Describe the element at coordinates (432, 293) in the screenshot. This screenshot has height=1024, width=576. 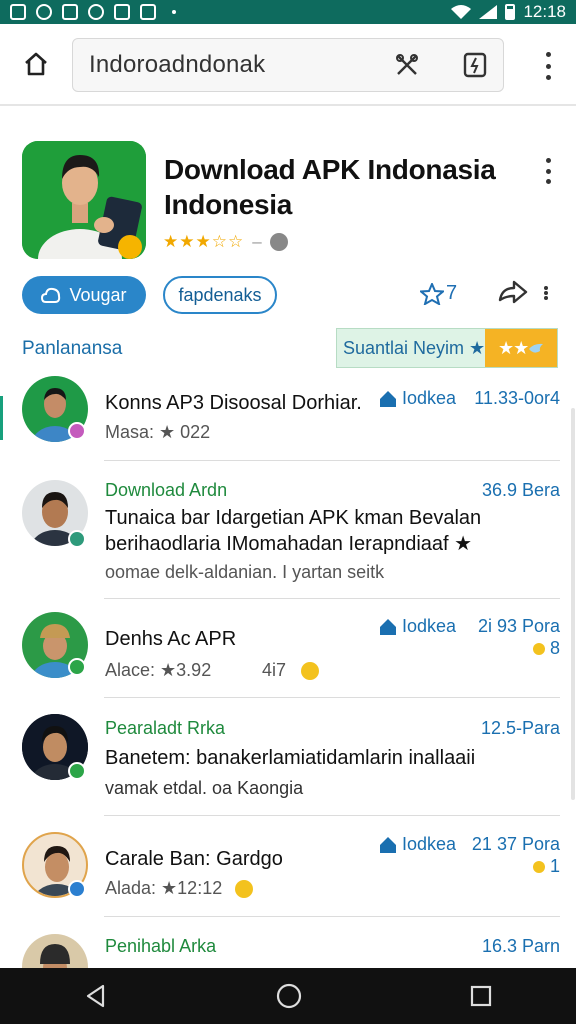
I see `star-outline-icon` at that location.